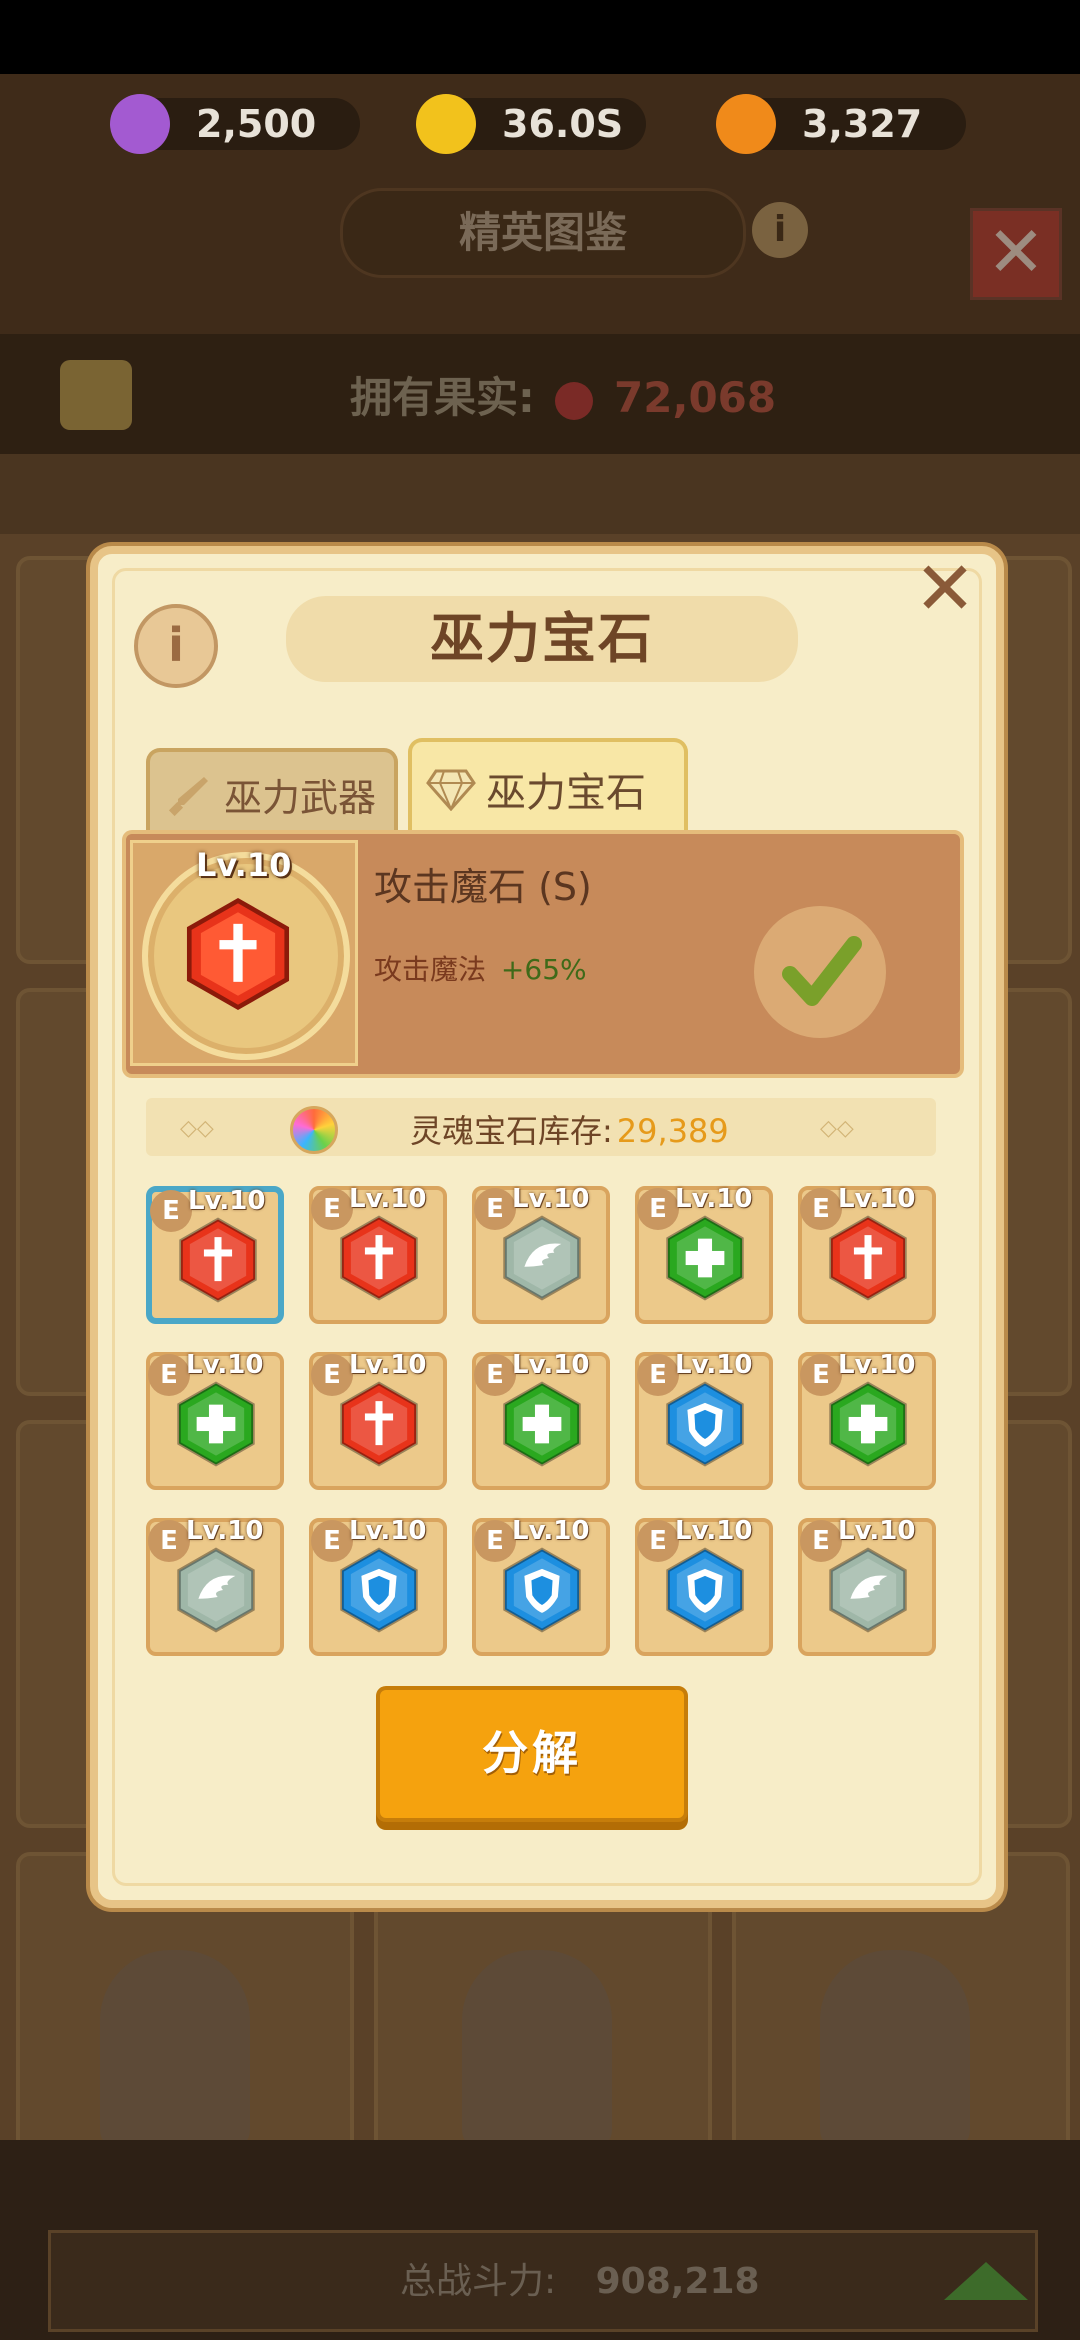  Describe the element at coordinates (446, 124) in the screenshot. I see `gold-coin-icon` at that location.